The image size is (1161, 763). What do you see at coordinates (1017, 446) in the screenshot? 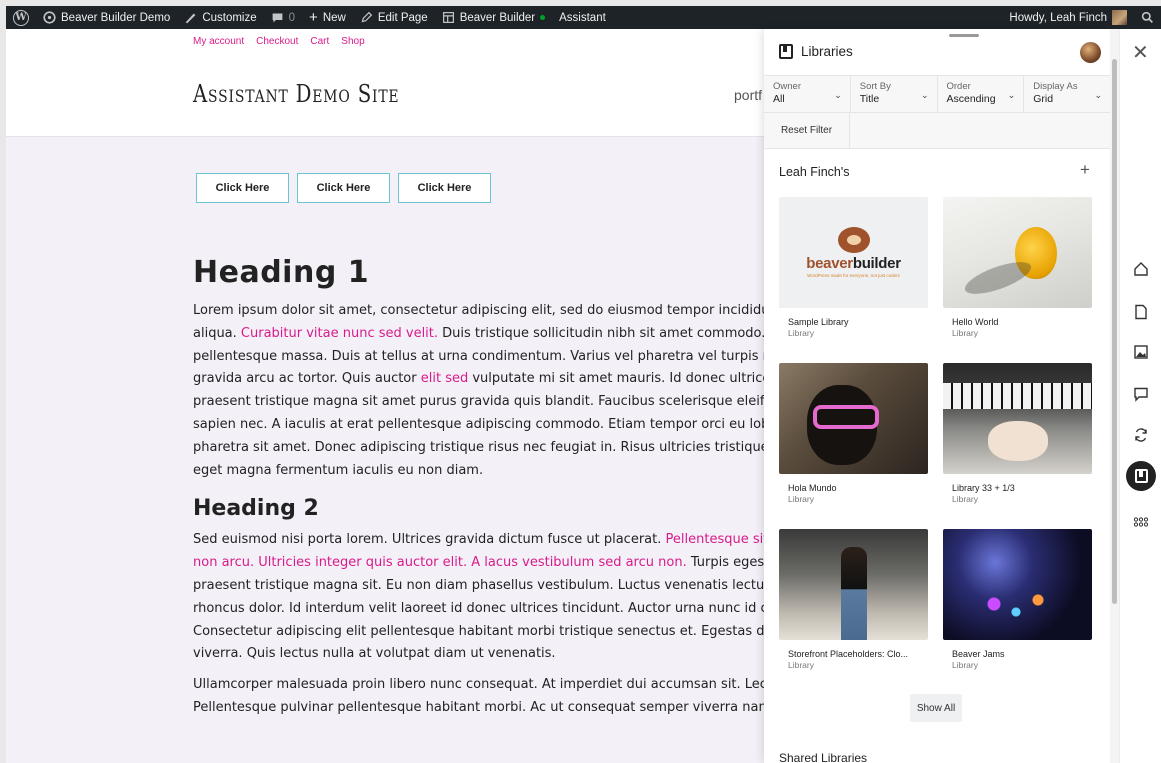
I see `library-card: Library 33 + 1/3 Library` at bounding box center [1017, 446].